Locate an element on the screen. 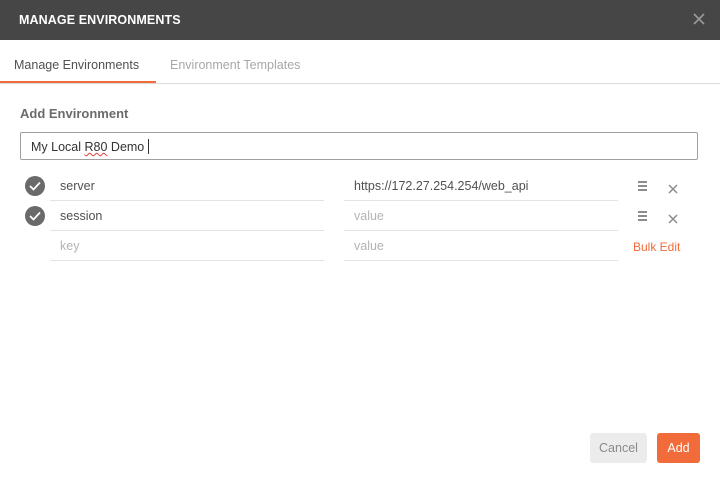 The image size is (720, 483). active-tab-indicator is located at coordinates (78, 82).